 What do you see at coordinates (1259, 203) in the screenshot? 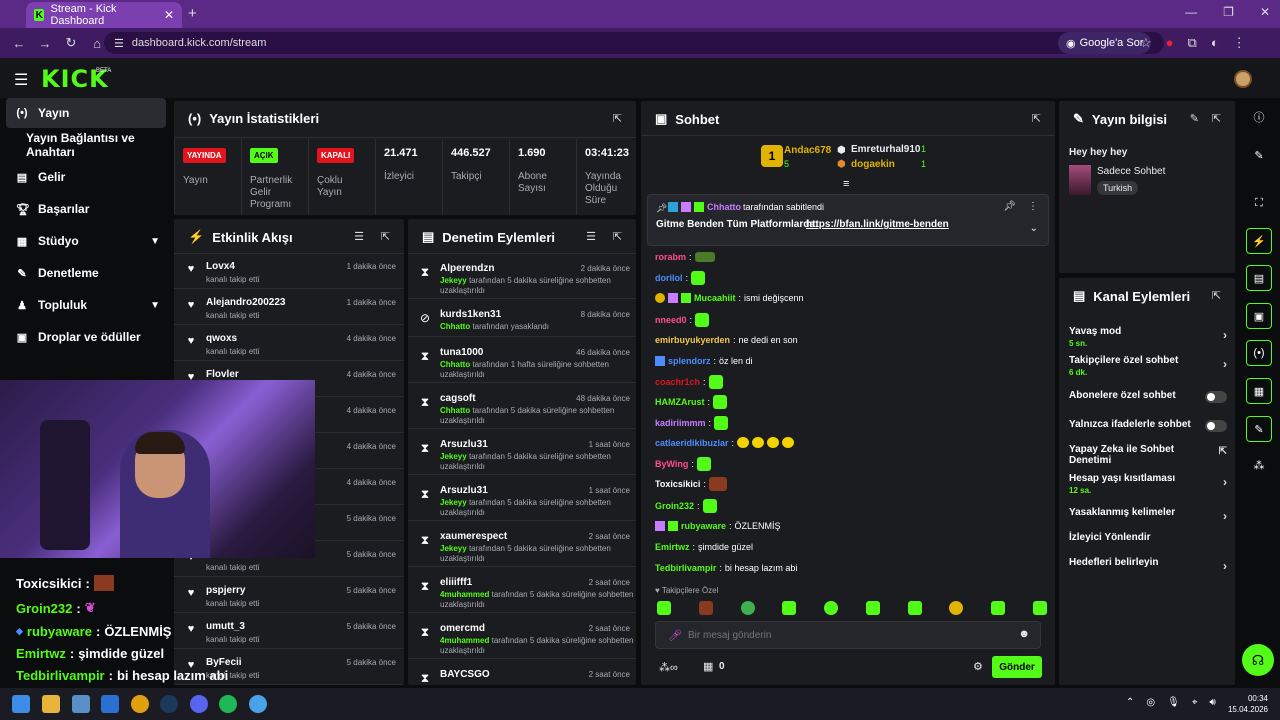
I see `fullscreen-icon: ⛶` at bounding box center [1259, 203].